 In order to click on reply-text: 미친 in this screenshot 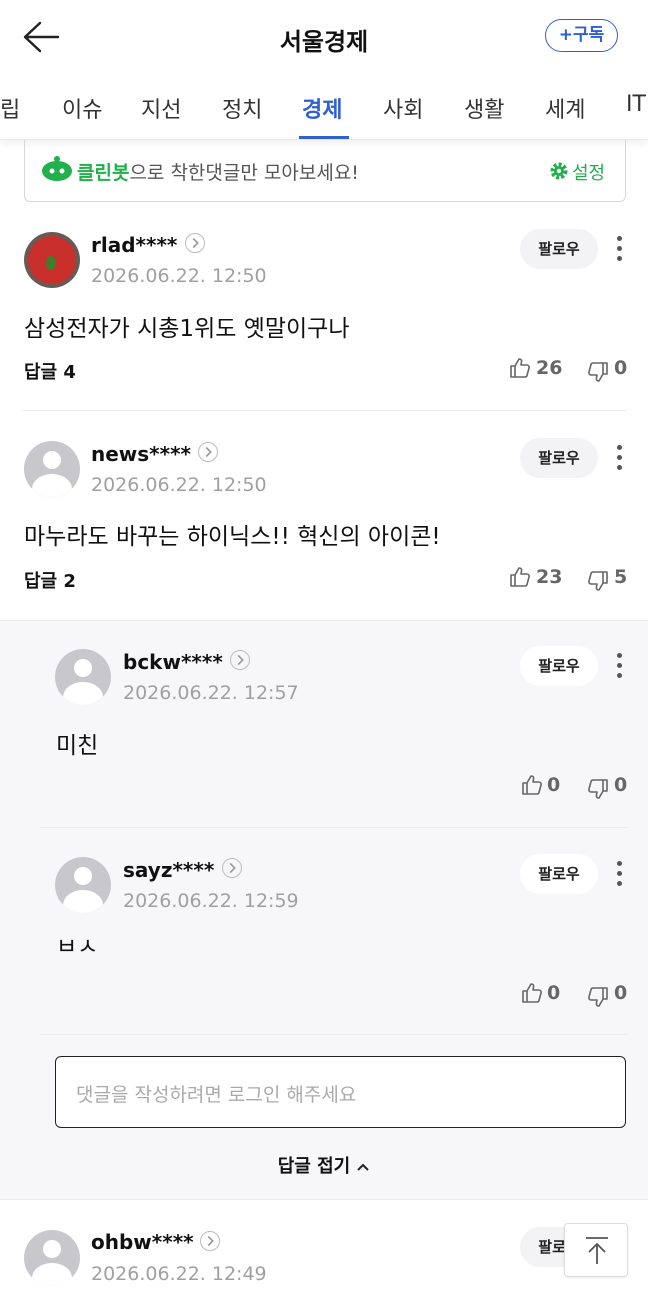, I will do `click(77, 746)`.